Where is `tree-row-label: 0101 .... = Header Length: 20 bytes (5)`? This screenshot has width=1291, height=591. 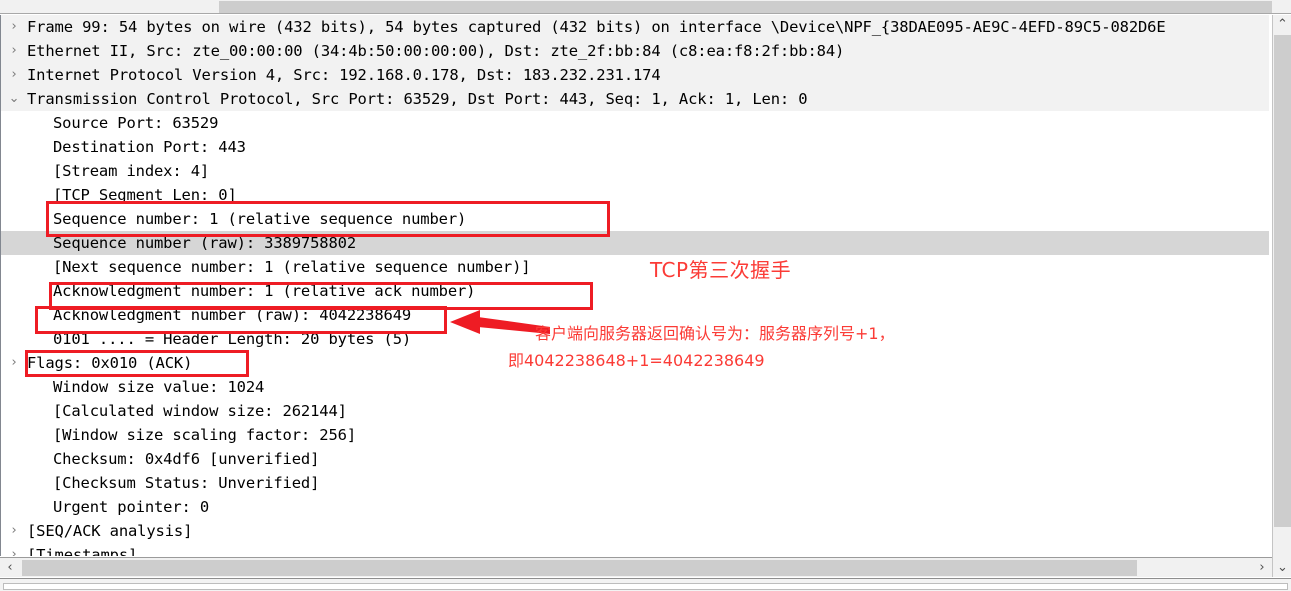 tree-row-label: 0101 .... = Header Length: 20 bytes (5) is located at coordinates (232, 339).